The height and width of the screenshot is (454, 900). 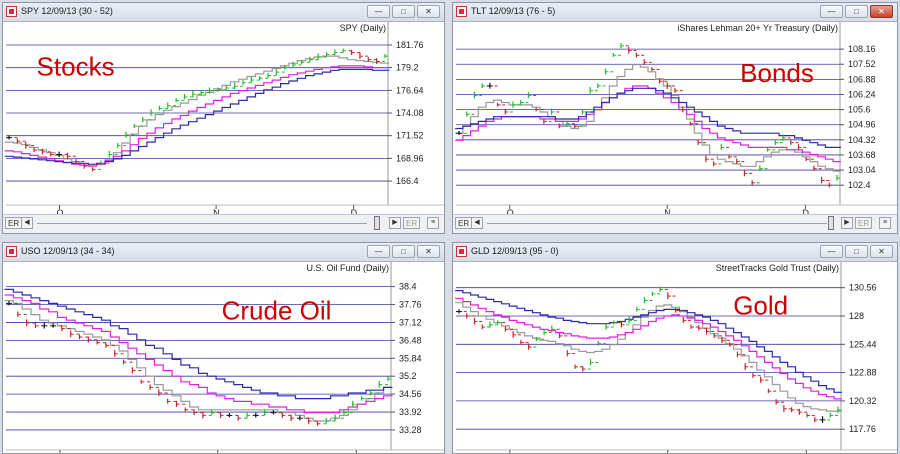 I want to click on price-tick-label: 117.76, so click(x=862, y=429).